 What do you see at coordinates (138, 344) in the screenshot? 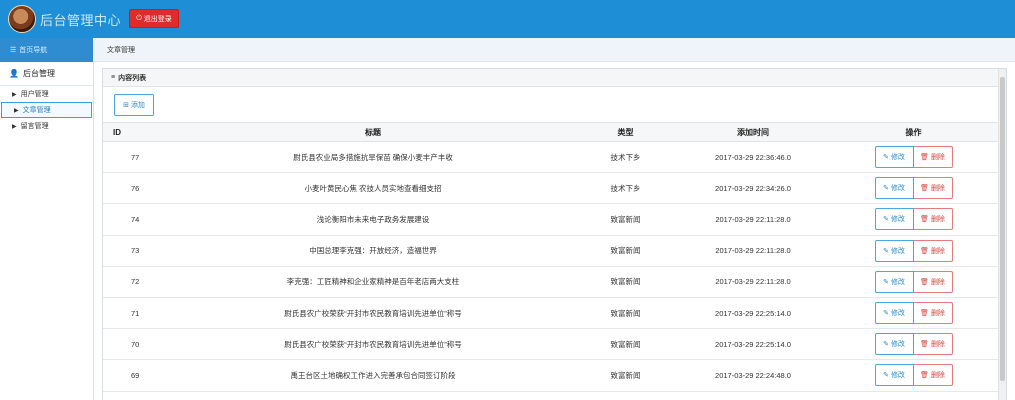
I see `cell-id: 70` at bounding box center [138, 344].